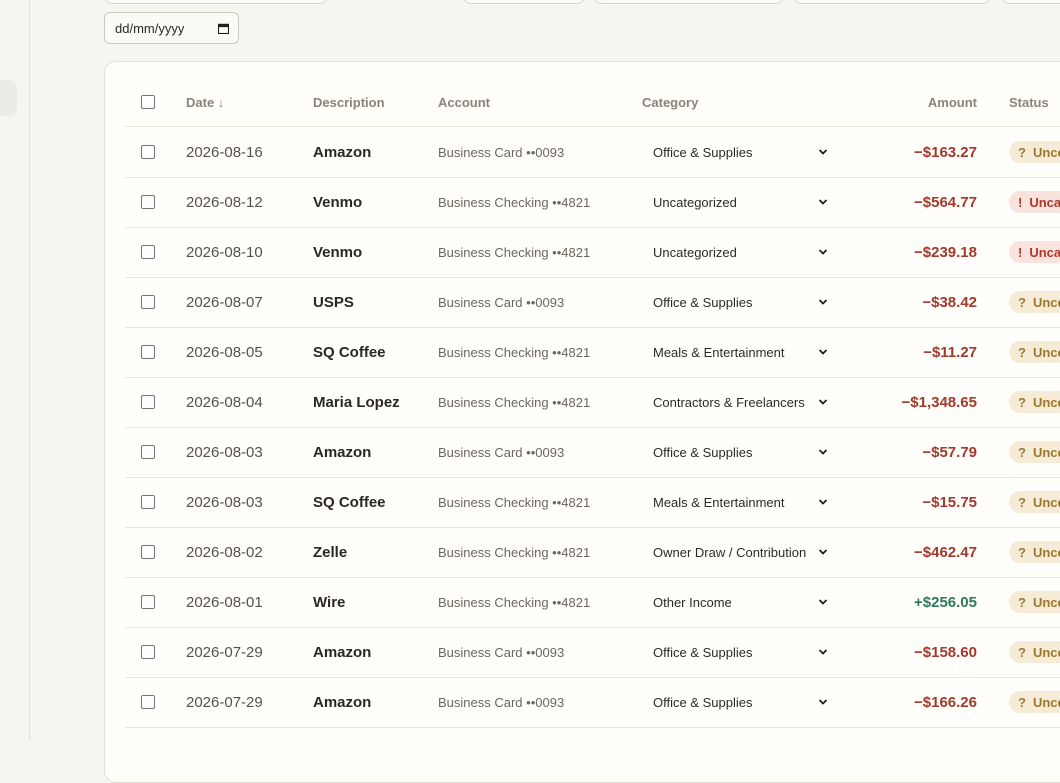  Describe the element at coordinates (949, 302) in the screenshot. I see `row-amount: −$38.42` at that location.